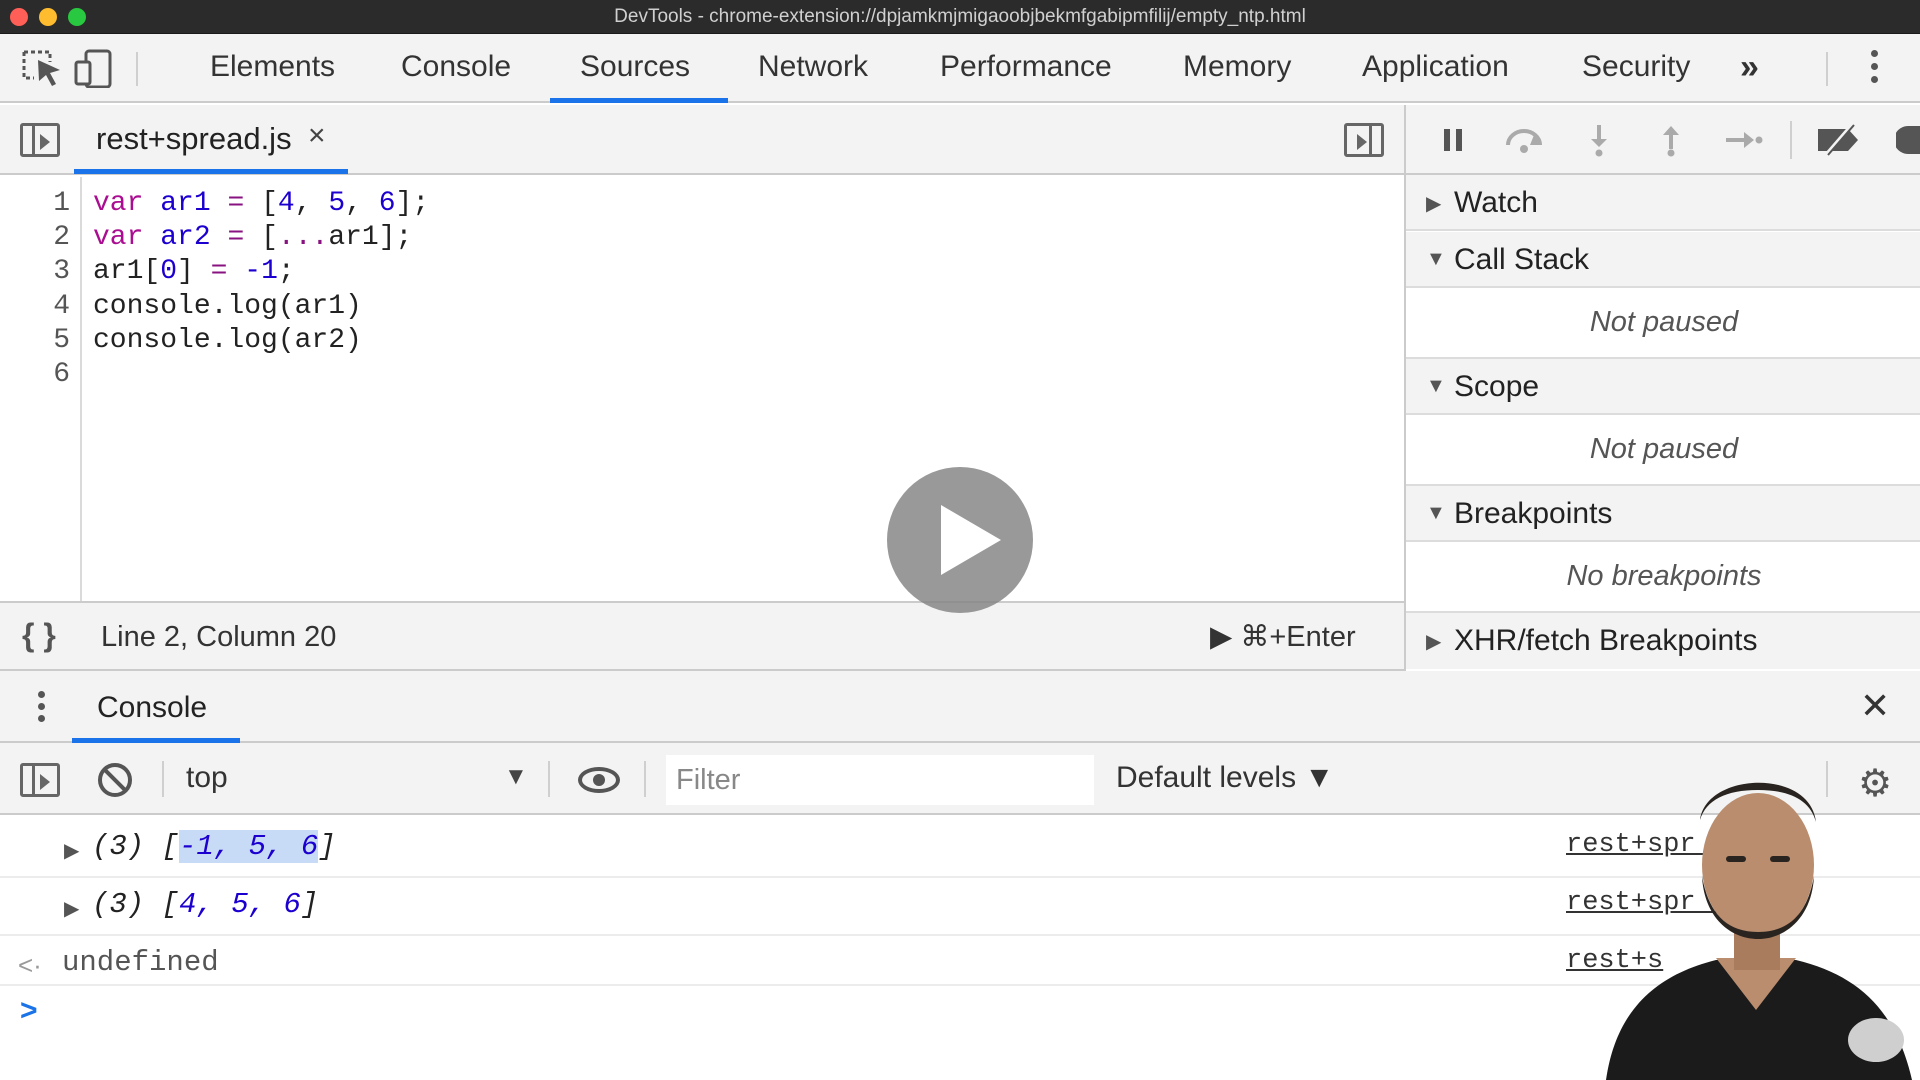 The image size is (1920, 1080). I want to click on file-tab-label: rest+spread.js, so click(194, 139).